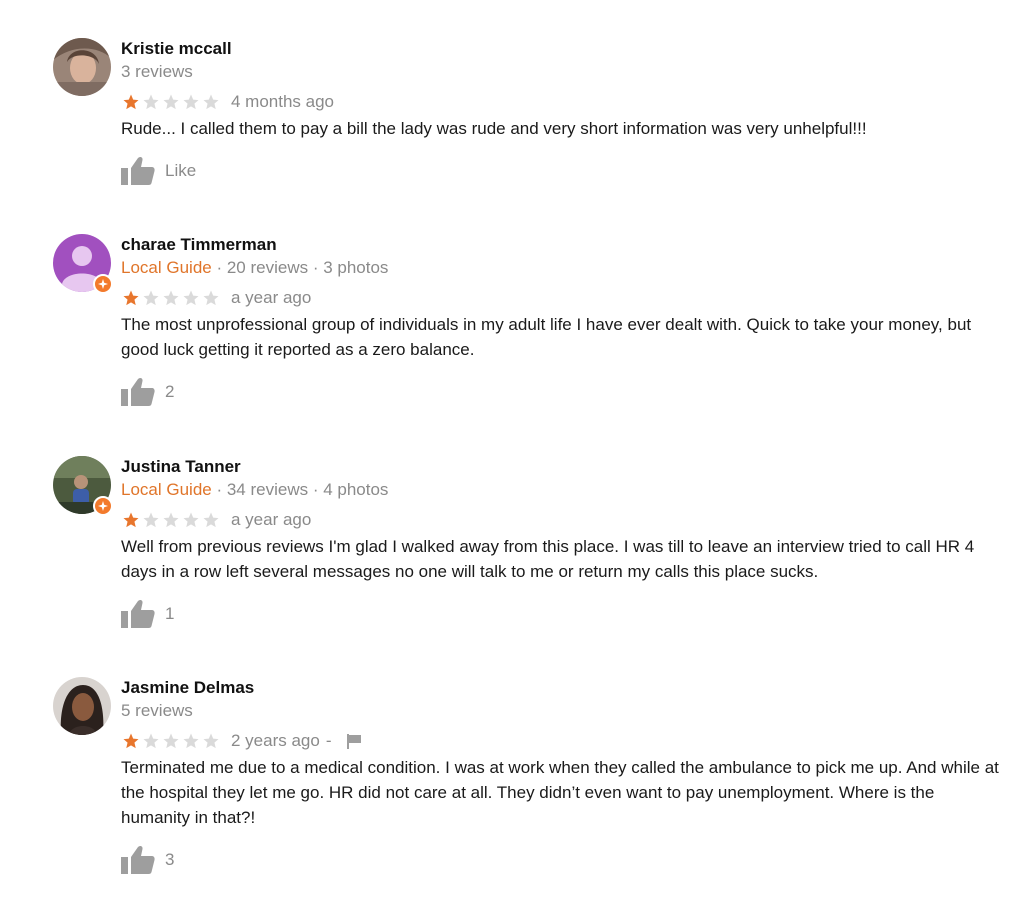  What do you see at coordinates (170, 391) in the screenshot?
I see `like-count: 2` at bounding box center [170, 391].